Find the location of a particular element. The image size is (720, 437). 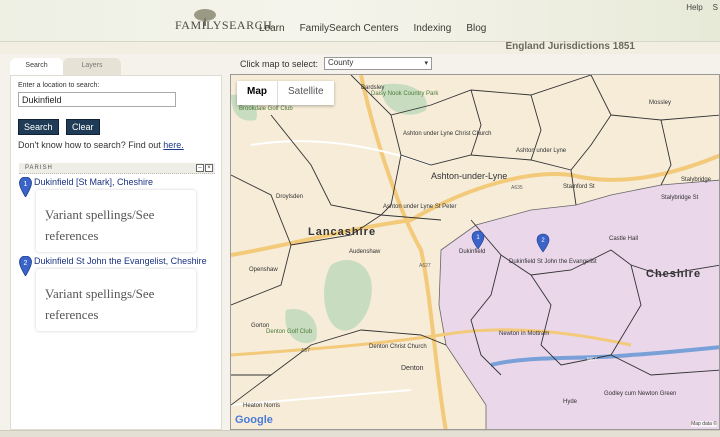

top-links: Help S is located at coordinates (702, 7).